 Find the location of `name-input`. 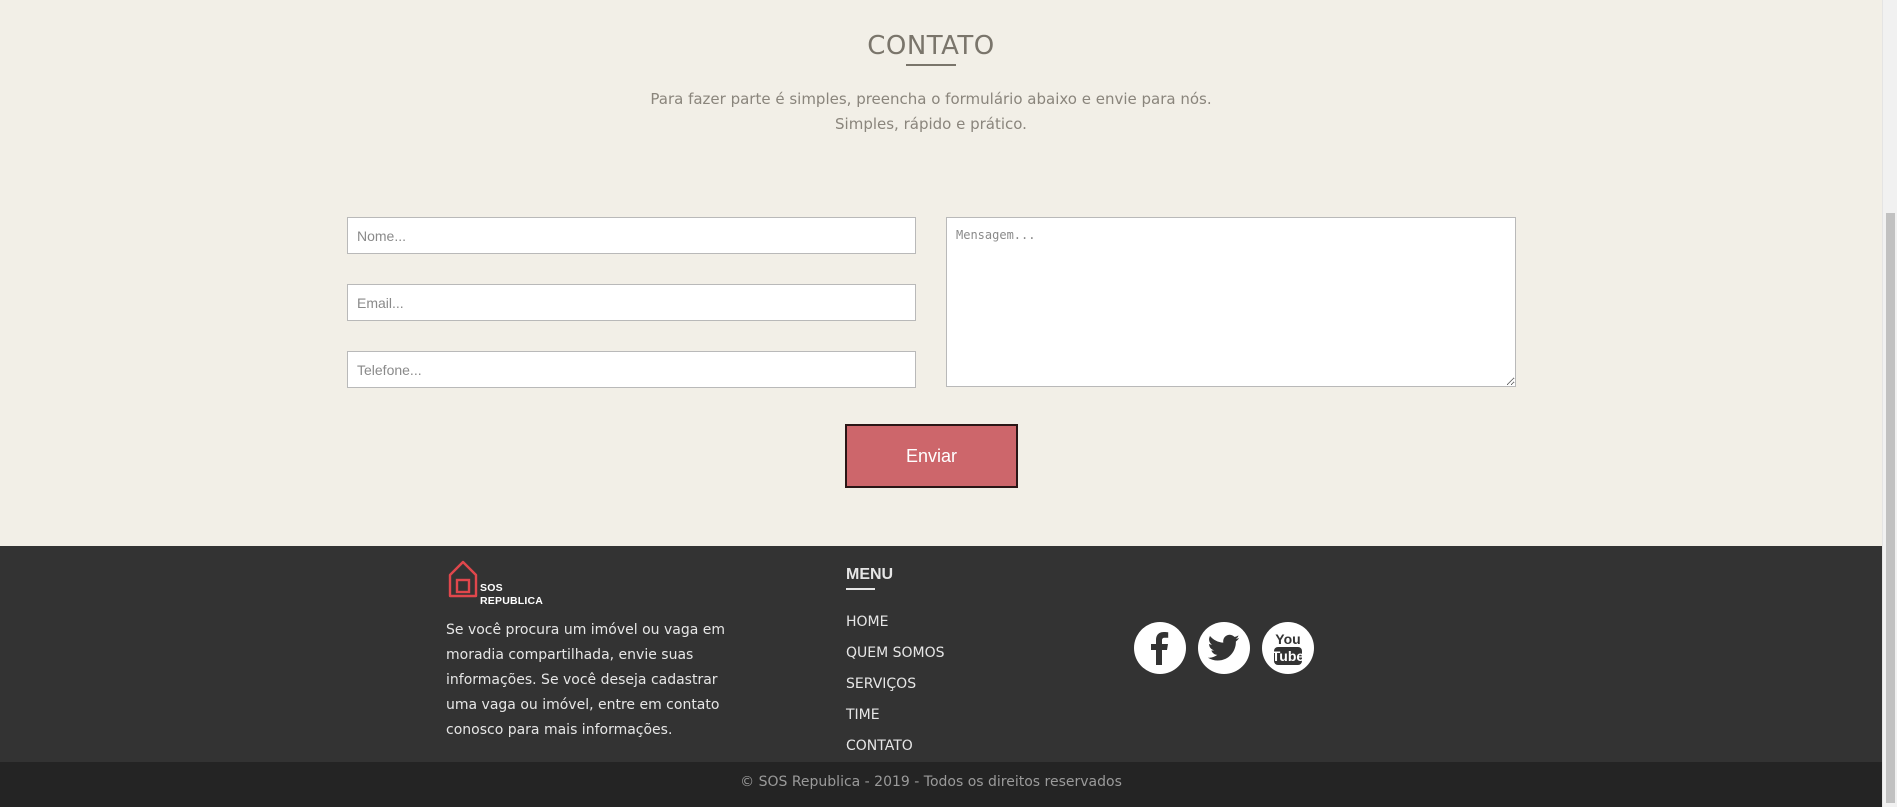

name-input is located at coordinates (631, 235).